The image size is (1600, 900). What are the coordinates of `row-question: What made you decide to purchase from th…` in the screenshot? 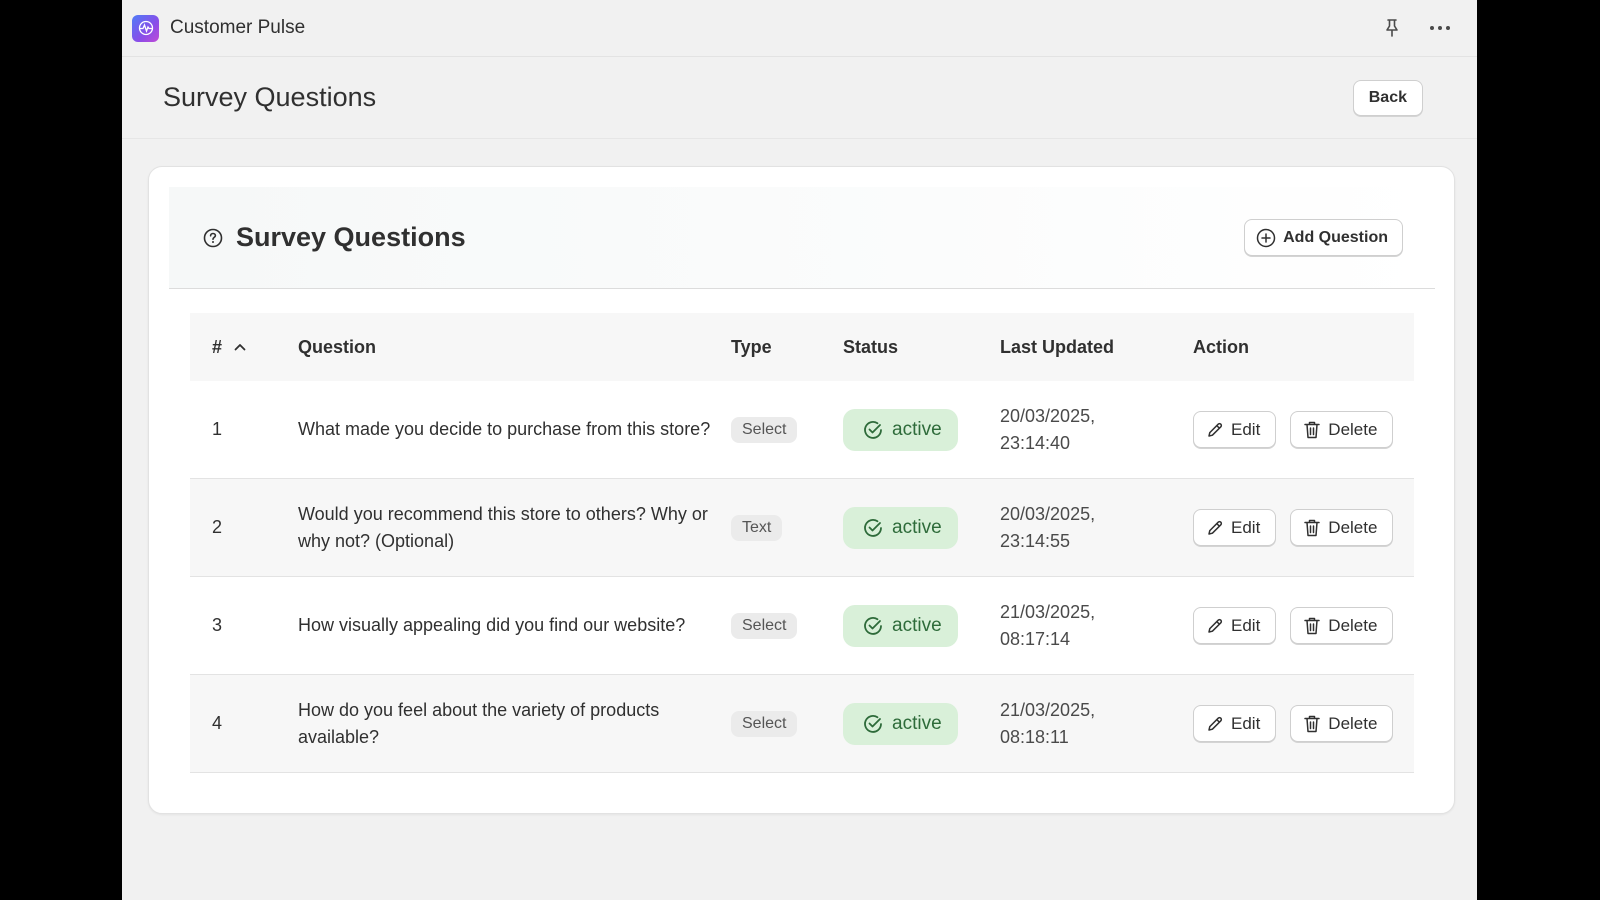 It's located at (504, 429).